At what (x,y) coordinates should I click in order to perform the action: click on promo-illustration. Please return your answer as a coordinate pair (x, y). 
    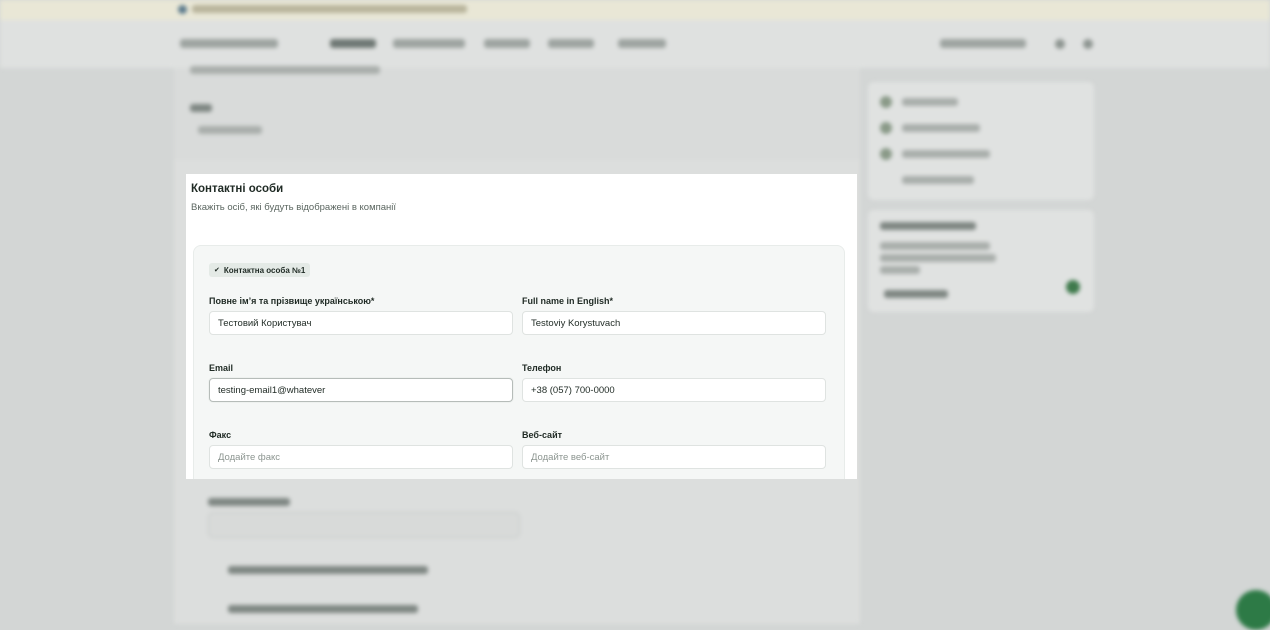
    Looking at the image, I should click on (1073, 287).